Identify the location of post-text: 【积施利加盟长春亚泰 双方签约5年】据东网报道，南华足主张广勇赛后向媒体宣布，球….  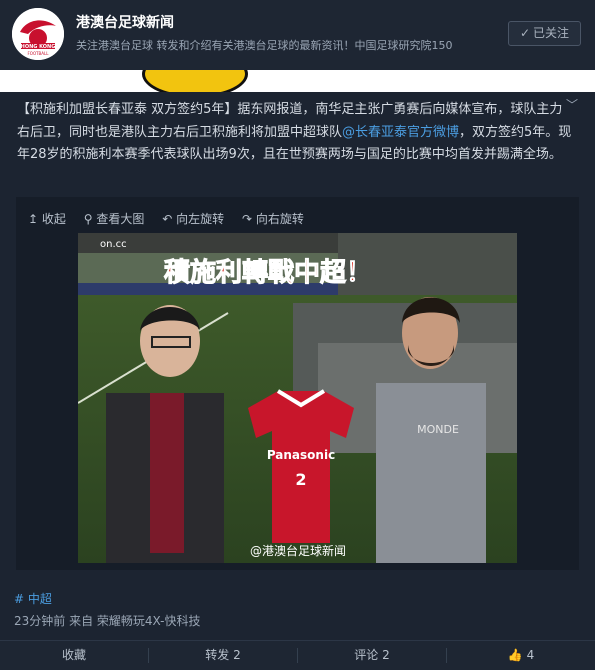
(294, 133).